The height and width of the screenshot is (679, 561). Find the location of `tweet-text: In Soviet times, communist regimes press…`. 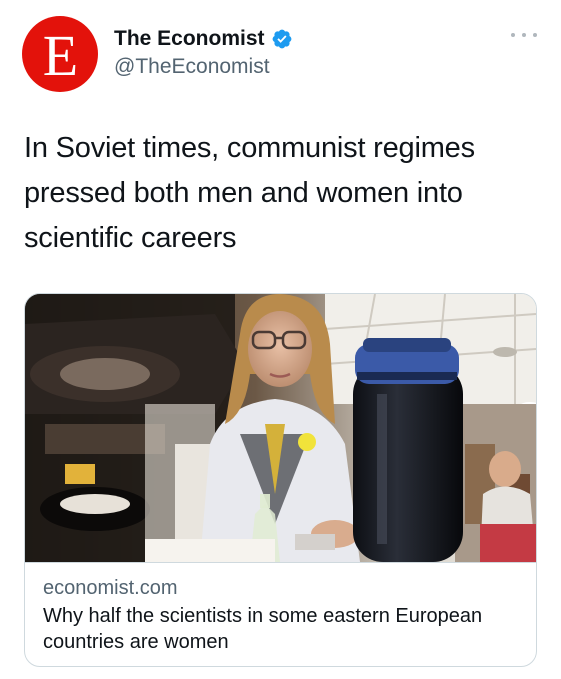

tweet-text: In Soviet times, communist regimes press… is located at coordinates (249, 193).